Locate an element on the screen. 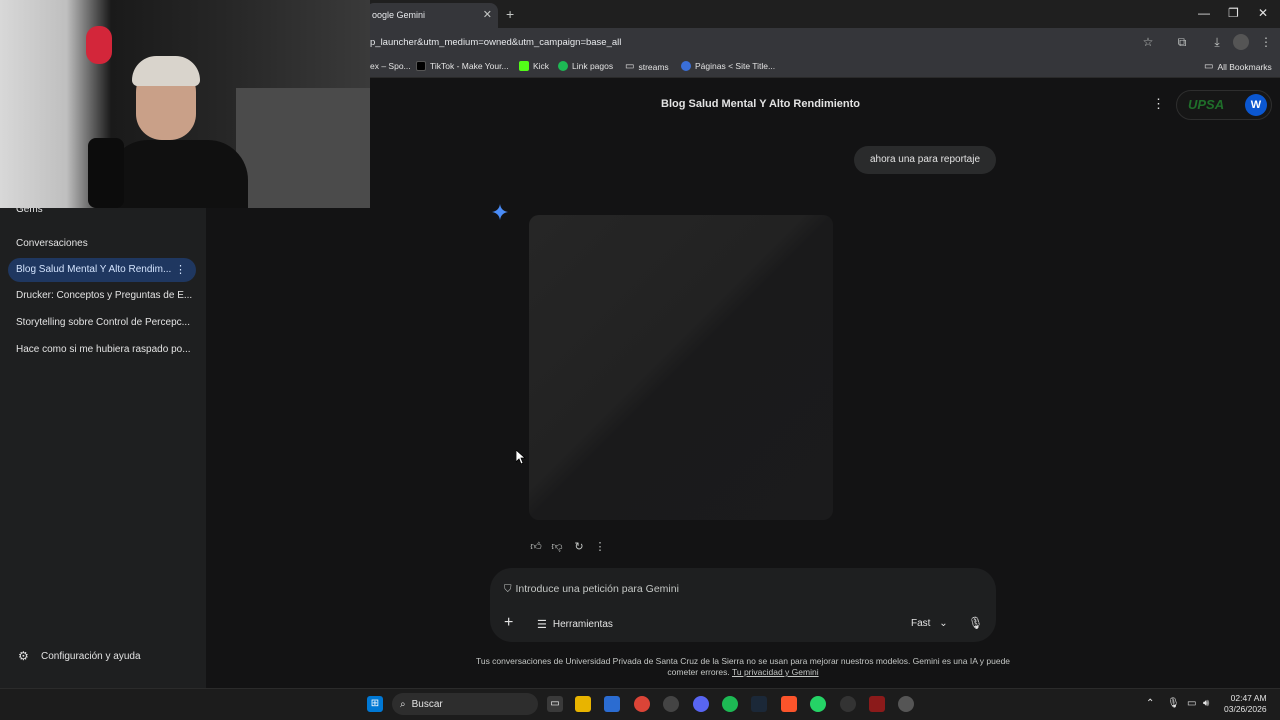  browser-tab: oogle Gemini ✕ is located at coordinates (432, 15).